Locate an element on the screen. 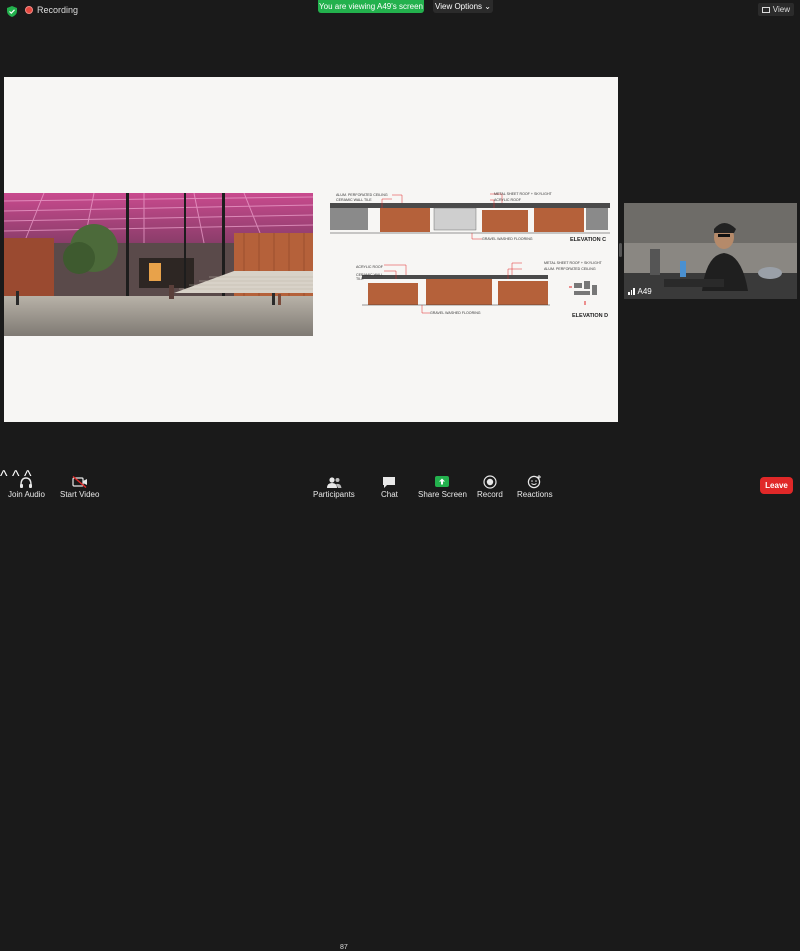 The image size is (800, 951). signal-strength-icon is located at coordinates (631, 291).